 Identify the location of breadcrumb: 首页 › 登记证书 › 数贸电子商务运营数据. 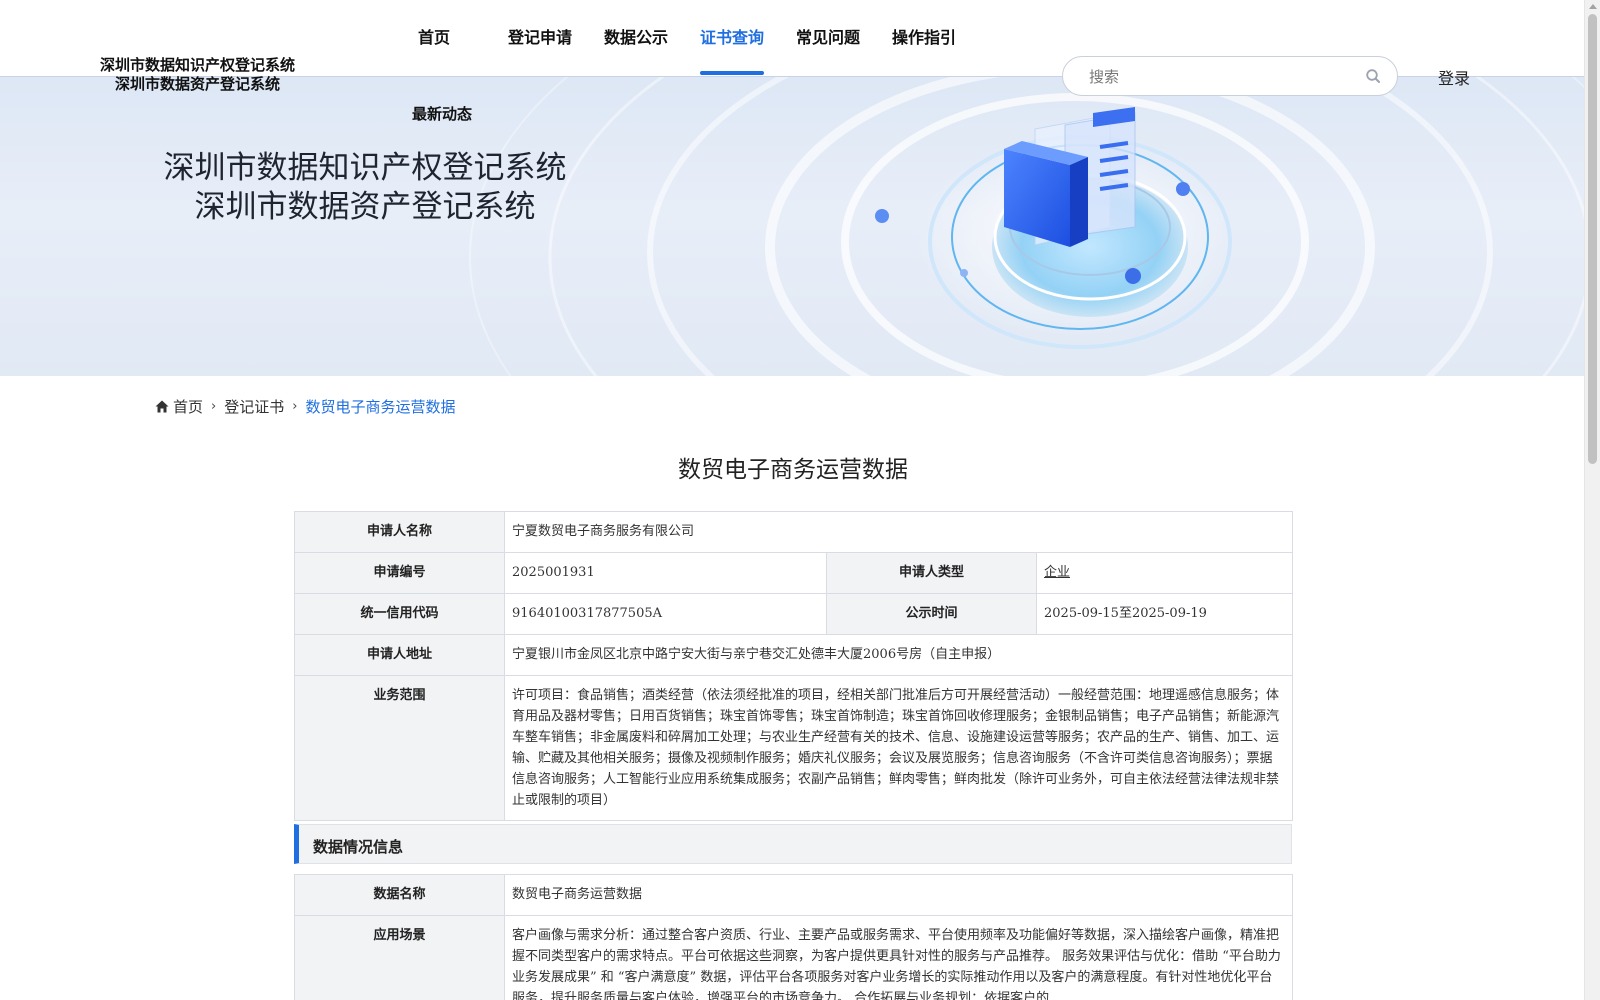
(305, 406).